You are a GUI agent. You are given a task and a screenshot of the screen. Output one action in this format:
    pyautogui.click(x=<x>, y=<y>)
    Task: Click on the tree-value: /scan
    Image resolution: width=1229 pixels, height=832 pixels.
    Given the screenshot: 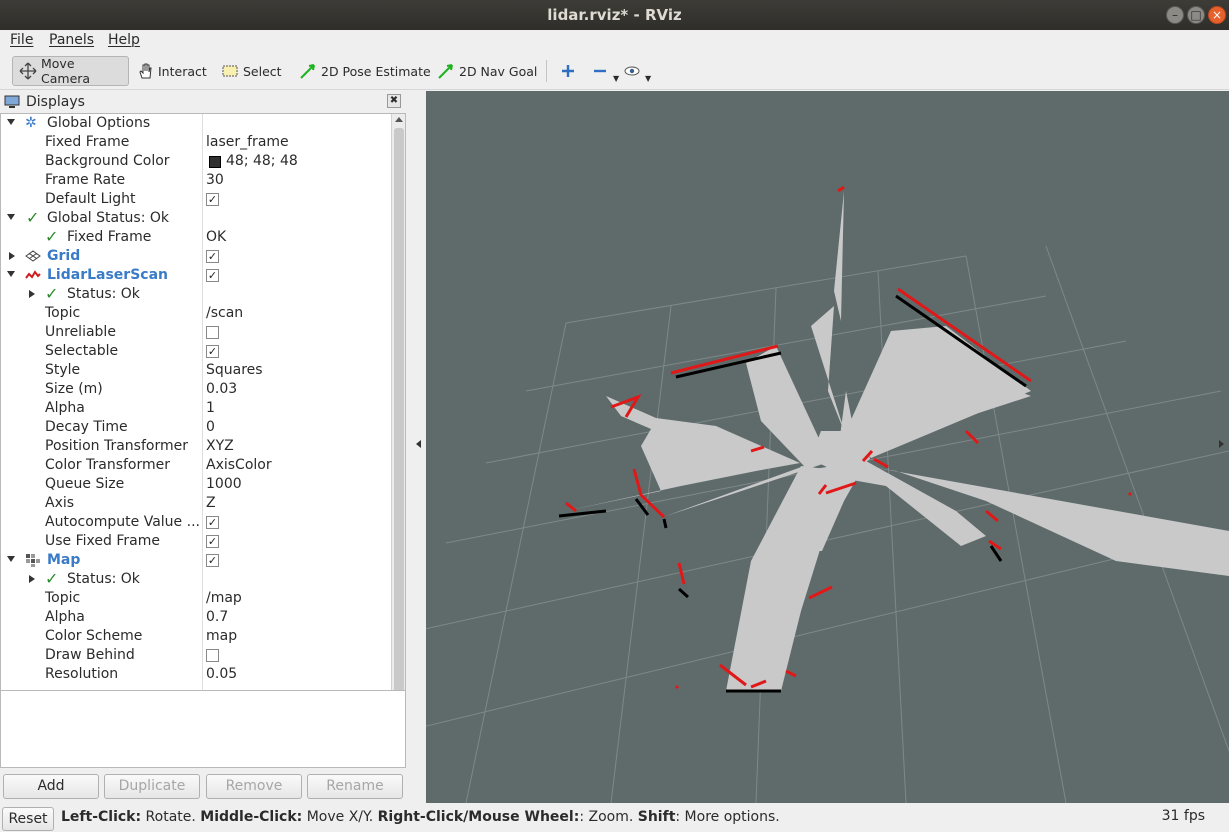 What is the action you would take?
    pyautogui.click(x=224, y=313)
    